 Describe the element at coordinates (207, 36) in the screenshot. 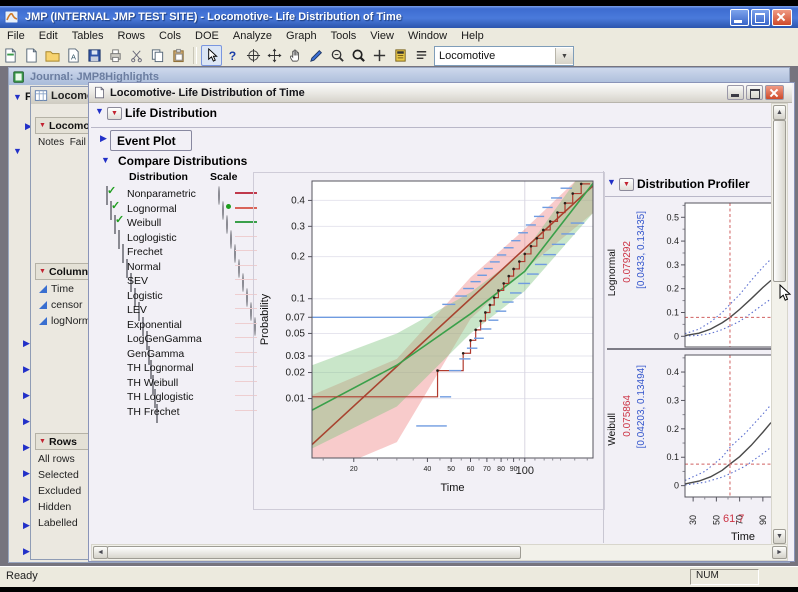

I see `menu-doe: DOE` at that location.